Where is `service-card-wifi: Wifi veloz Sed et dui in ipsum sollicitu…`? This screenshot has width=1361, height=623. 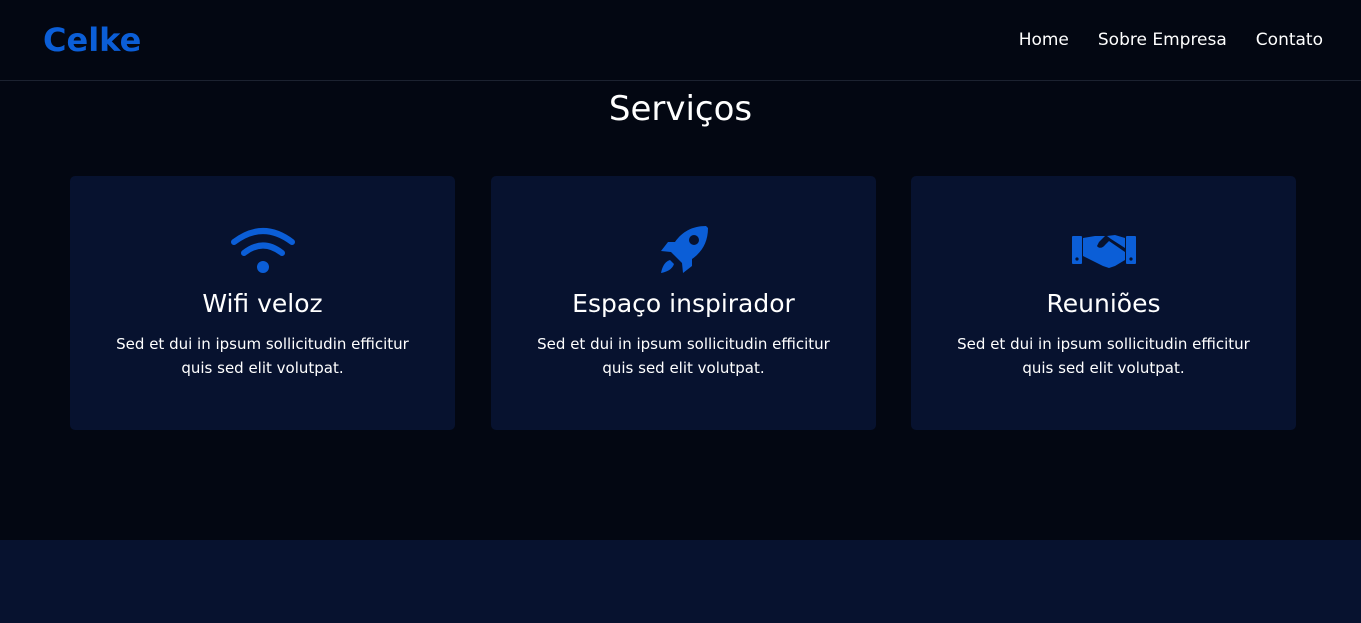
service-card-wifi: Wifi veloz Sed et dui in ipsum sollicitu… is located at coordinates (262, 303).